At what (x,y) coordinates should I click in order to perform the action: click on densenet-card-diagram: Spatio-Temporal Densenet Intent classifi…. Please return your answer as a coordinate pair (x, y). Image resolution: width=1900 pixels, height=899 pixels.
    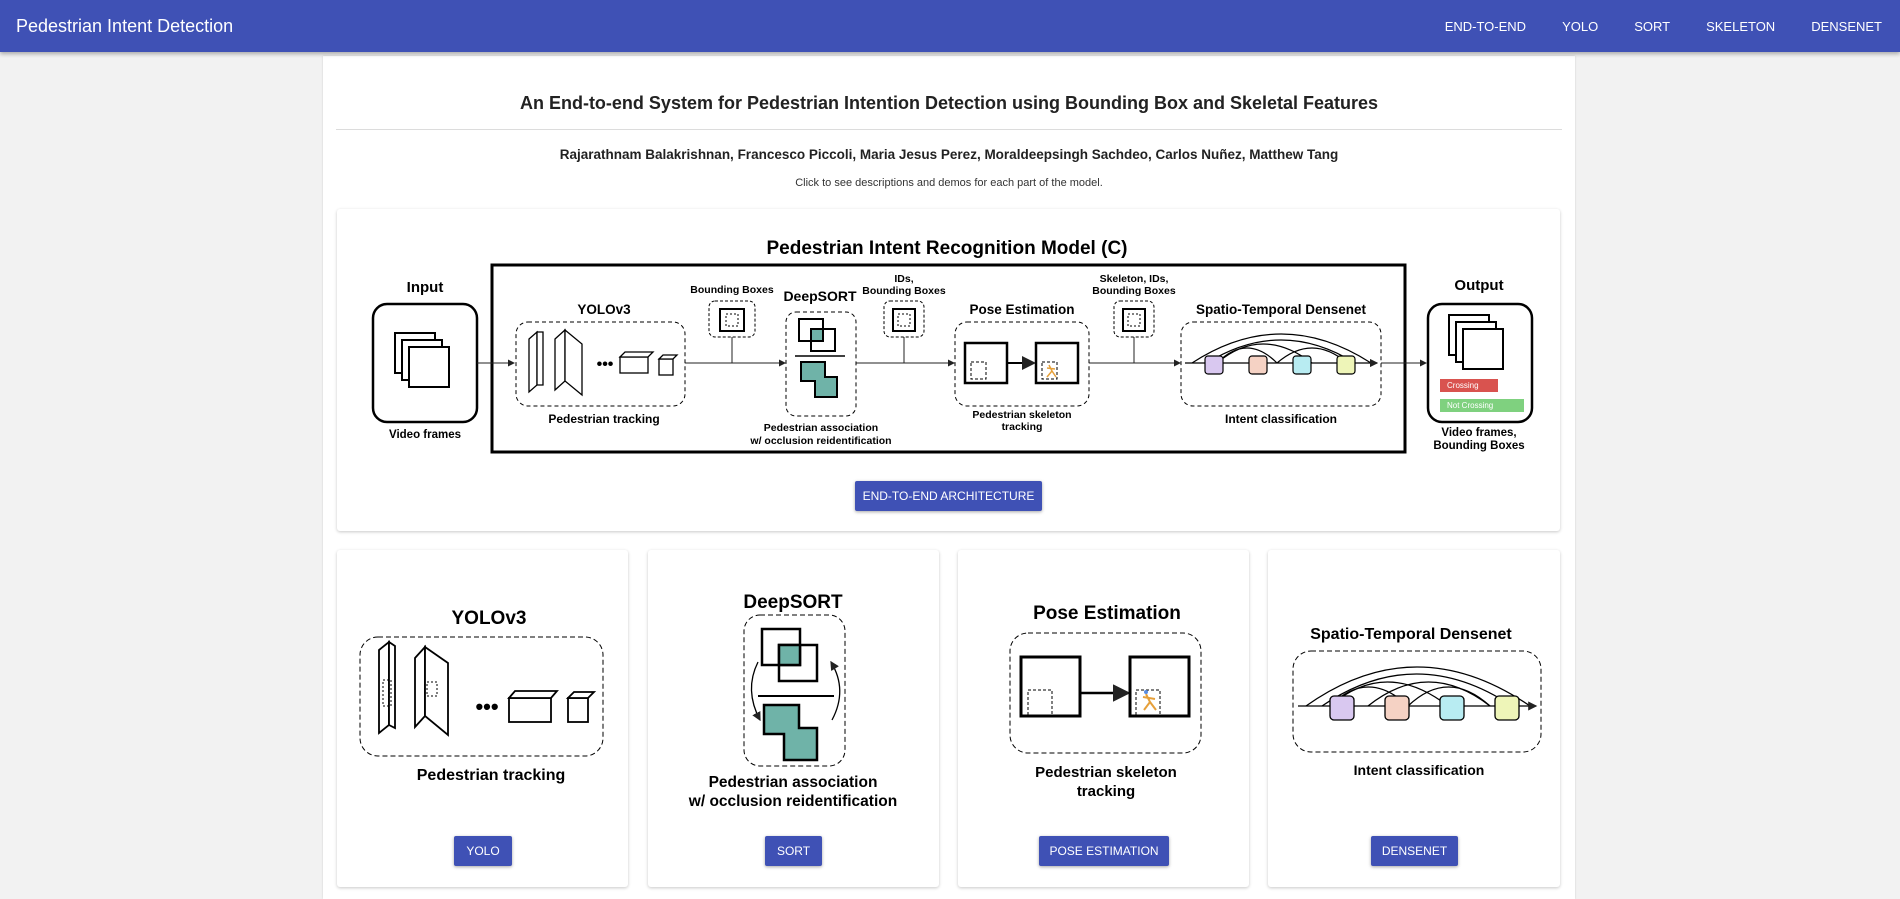
    Looking at the image, I should click on (1414, 670).